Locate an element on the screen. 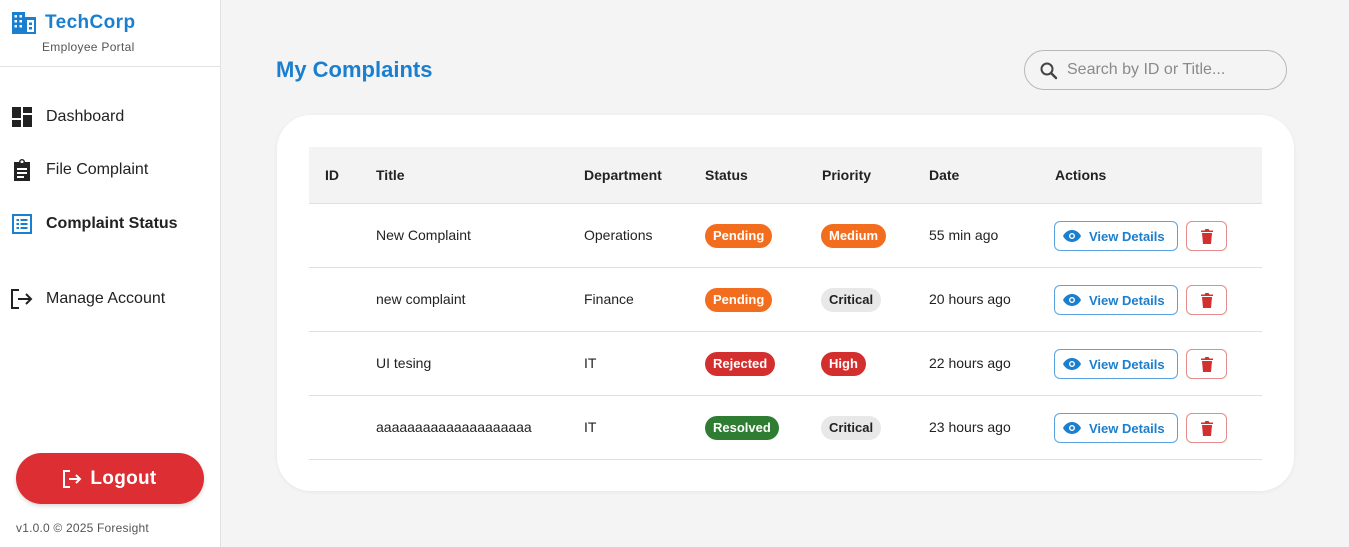 The height and width of the screenshot is (547, 1349). cell-department: Operations is located at coordinates (618, 235).